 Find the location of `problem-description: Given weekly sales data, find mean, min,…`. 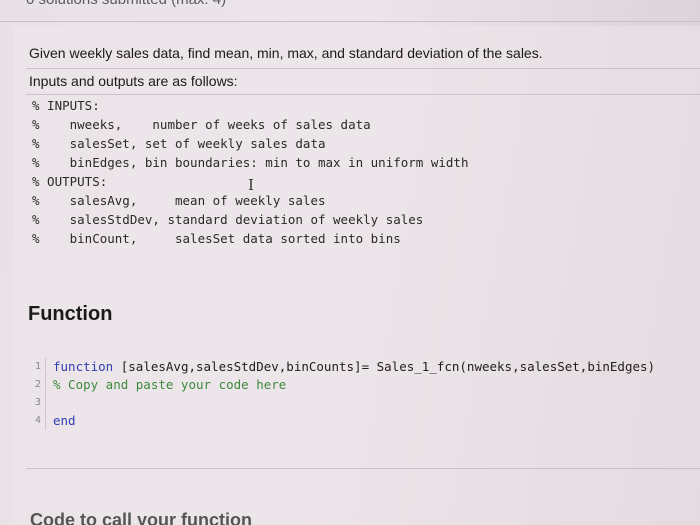

problem-description: Given weekly sales data, find mean, min,… is located at coordinates (286, 53).